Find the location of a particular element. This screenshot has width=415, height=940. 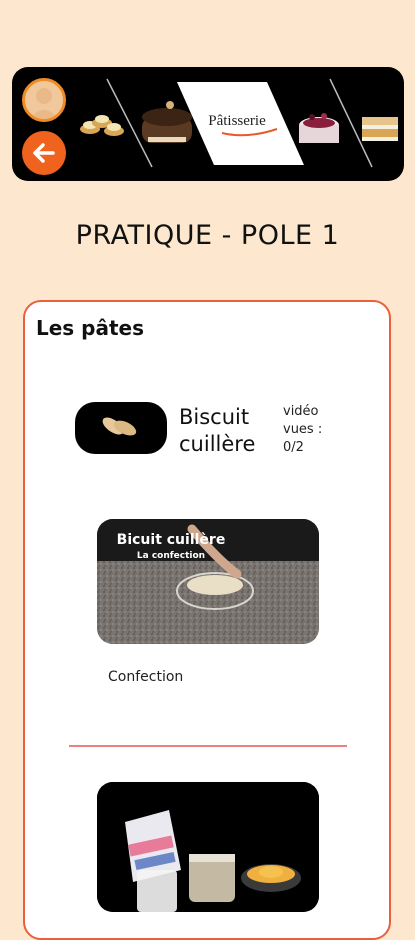

chocolate-cake-image is located at coordinates (167, 122).